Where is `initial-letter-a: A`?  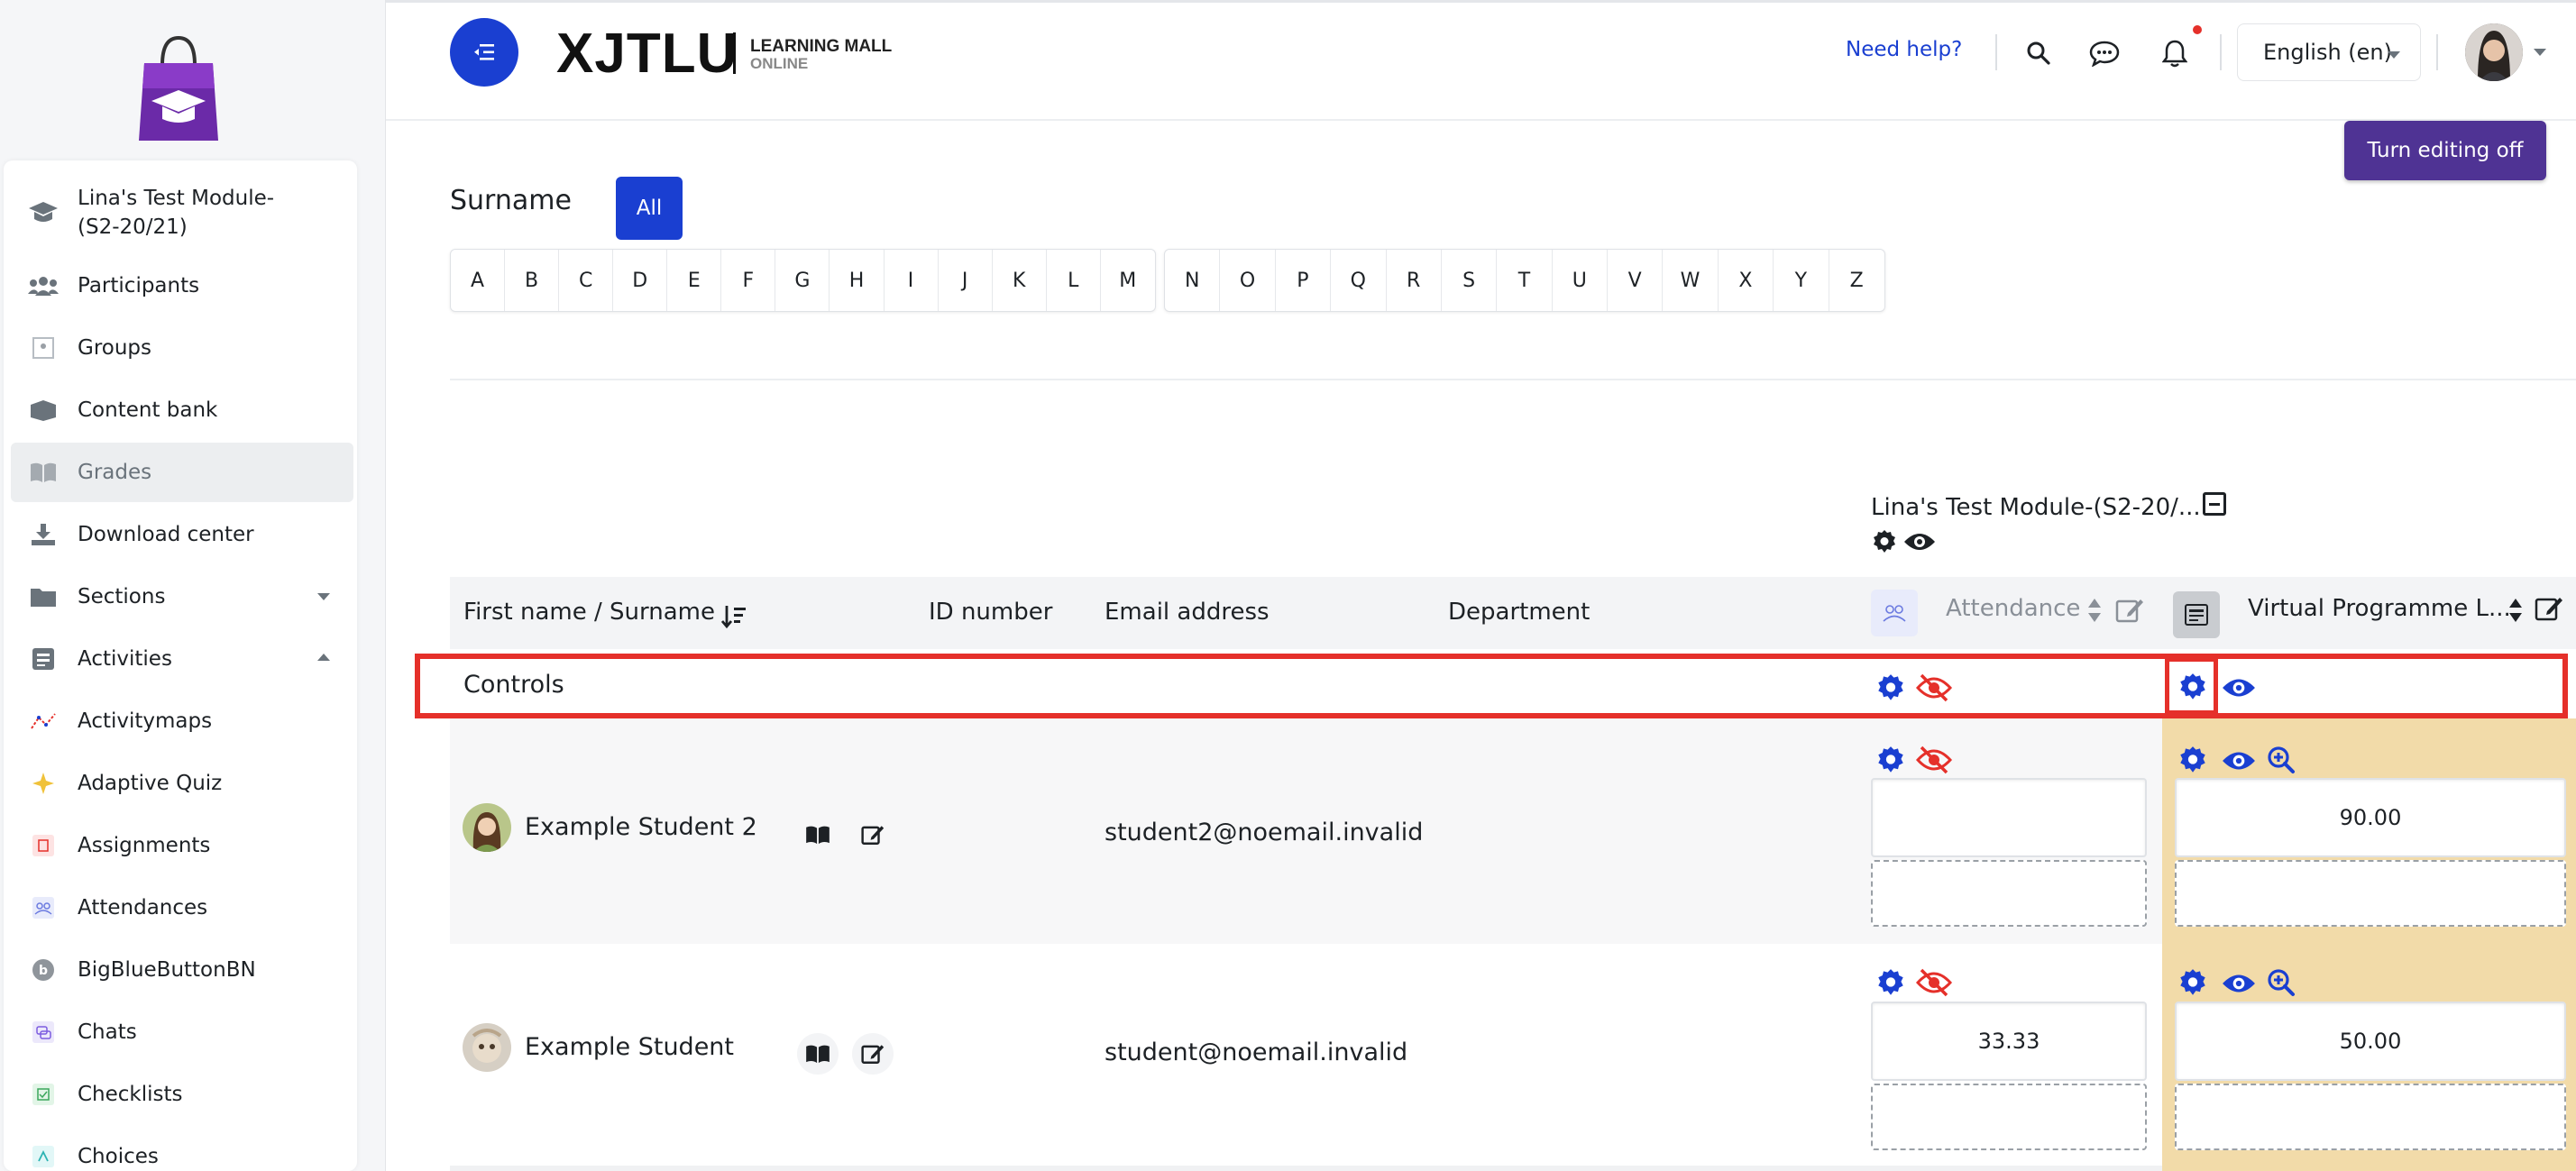 initial-letter-a: A is located at coordinates (478, 280).